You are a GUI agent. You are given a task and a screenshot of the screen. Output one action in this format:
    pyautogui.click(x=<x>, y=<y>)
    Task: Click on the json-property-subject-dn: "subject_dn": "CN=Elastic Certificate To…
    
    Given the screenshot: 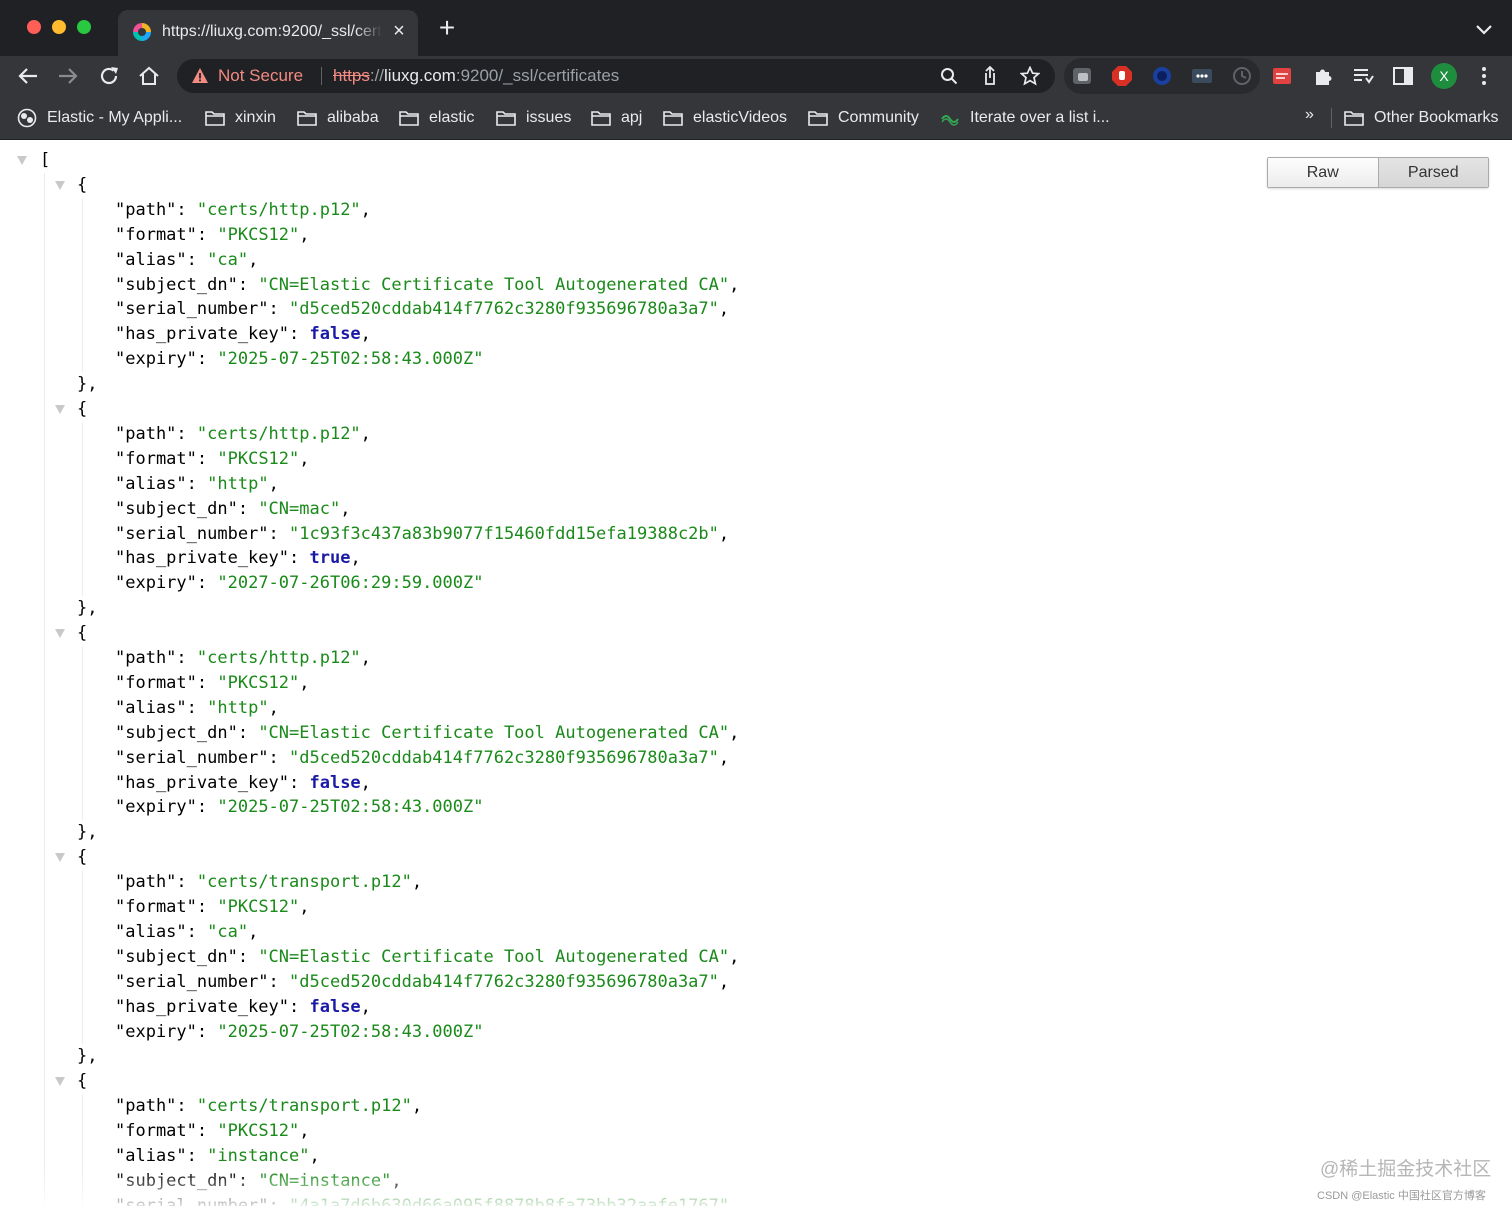 What is the action you would take?
    pyautogui.click(x=427, y=957)
    